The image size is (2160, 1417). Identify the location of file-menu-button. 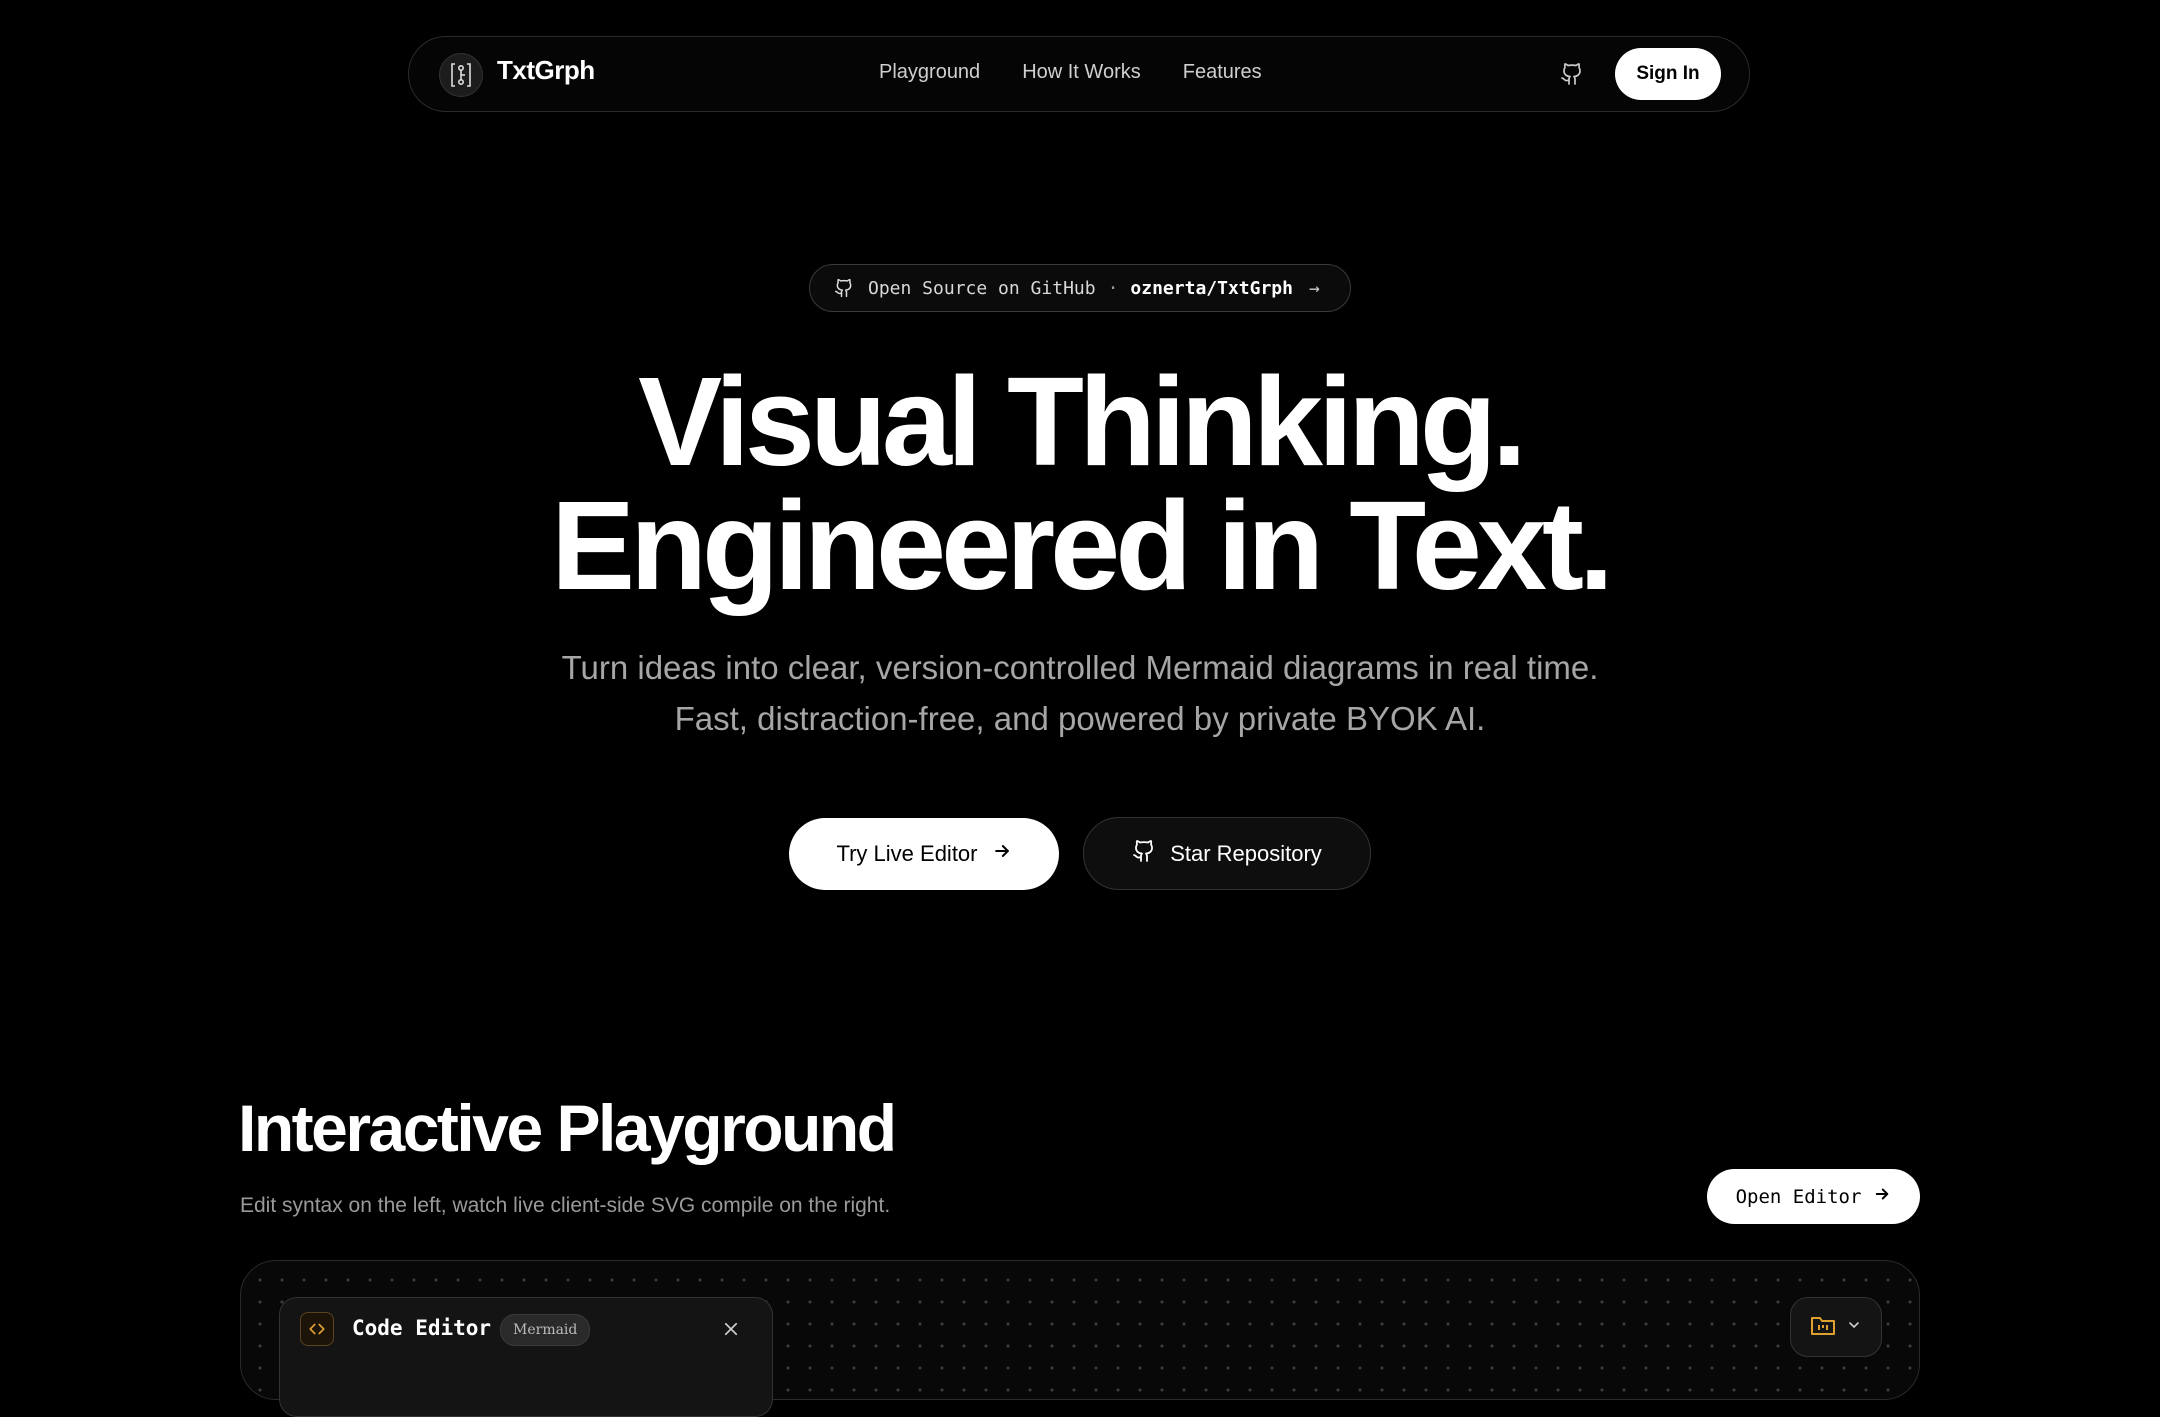
(1836, 1327).